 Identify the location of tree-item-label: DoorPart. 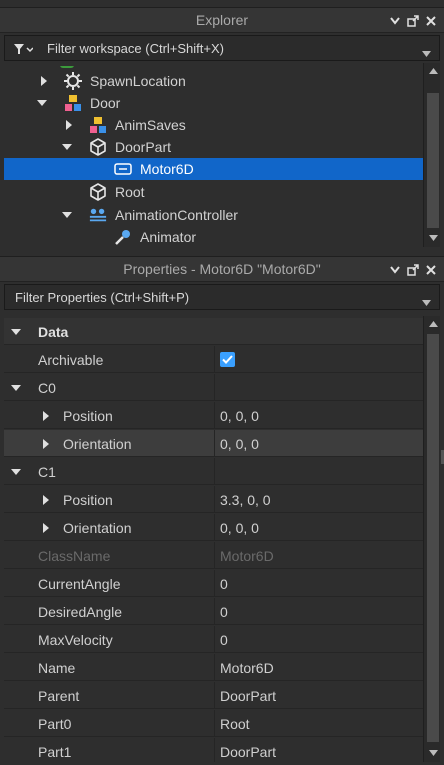
(143, 147).